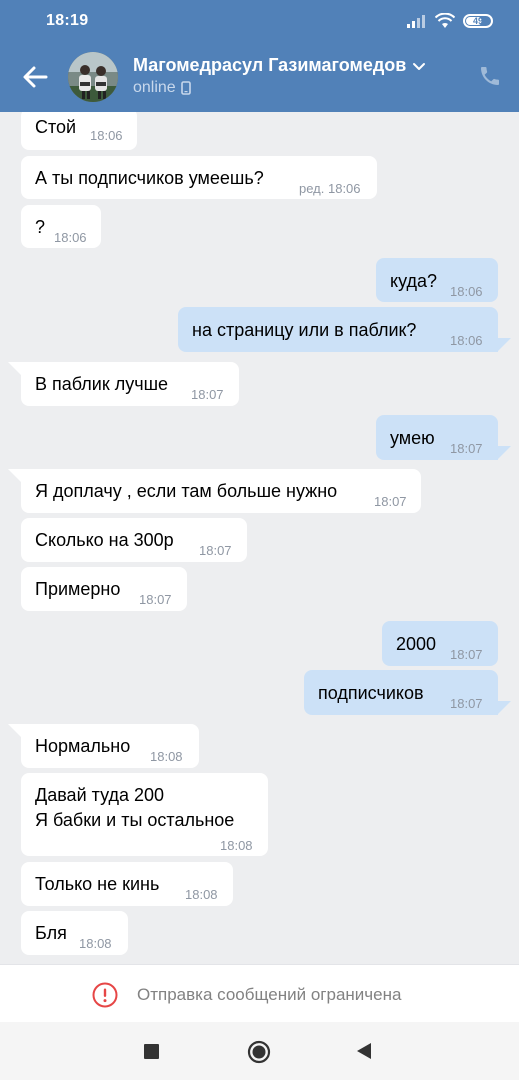  I want to click on battery-icon: 49, so click(478, 21).